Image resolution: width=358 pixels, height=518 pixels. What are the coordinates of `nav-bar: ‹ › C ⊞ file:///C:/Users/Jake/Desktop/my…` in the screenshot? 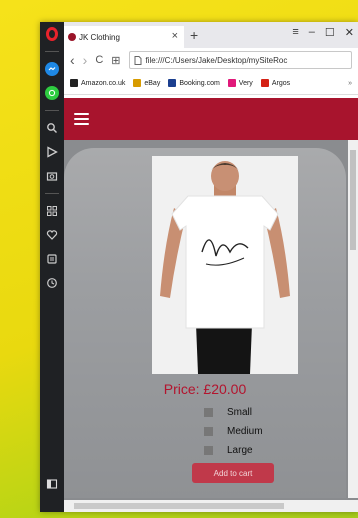 It's located at (211, 60).